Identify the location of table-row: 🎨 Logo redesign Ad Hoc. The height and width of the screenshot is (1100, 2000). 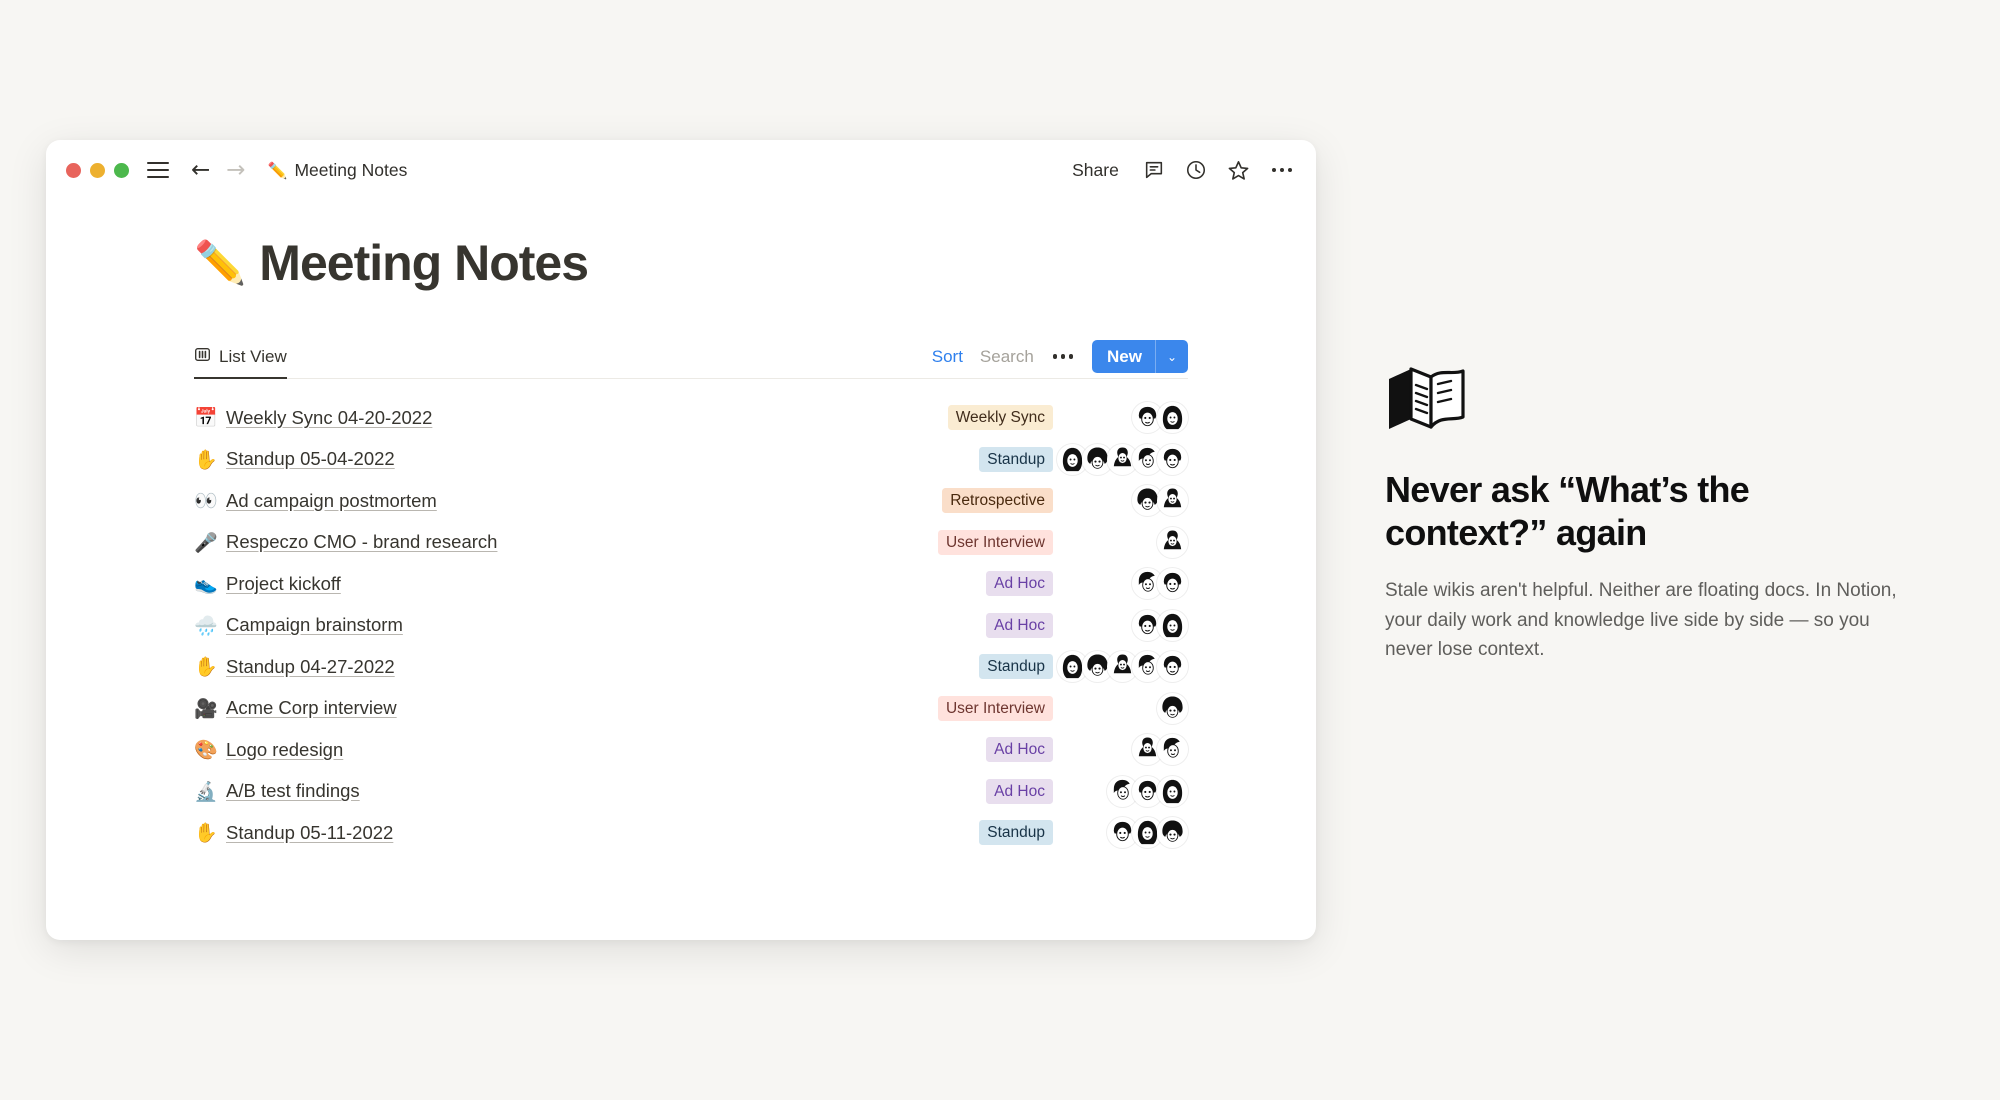
(691, 750).